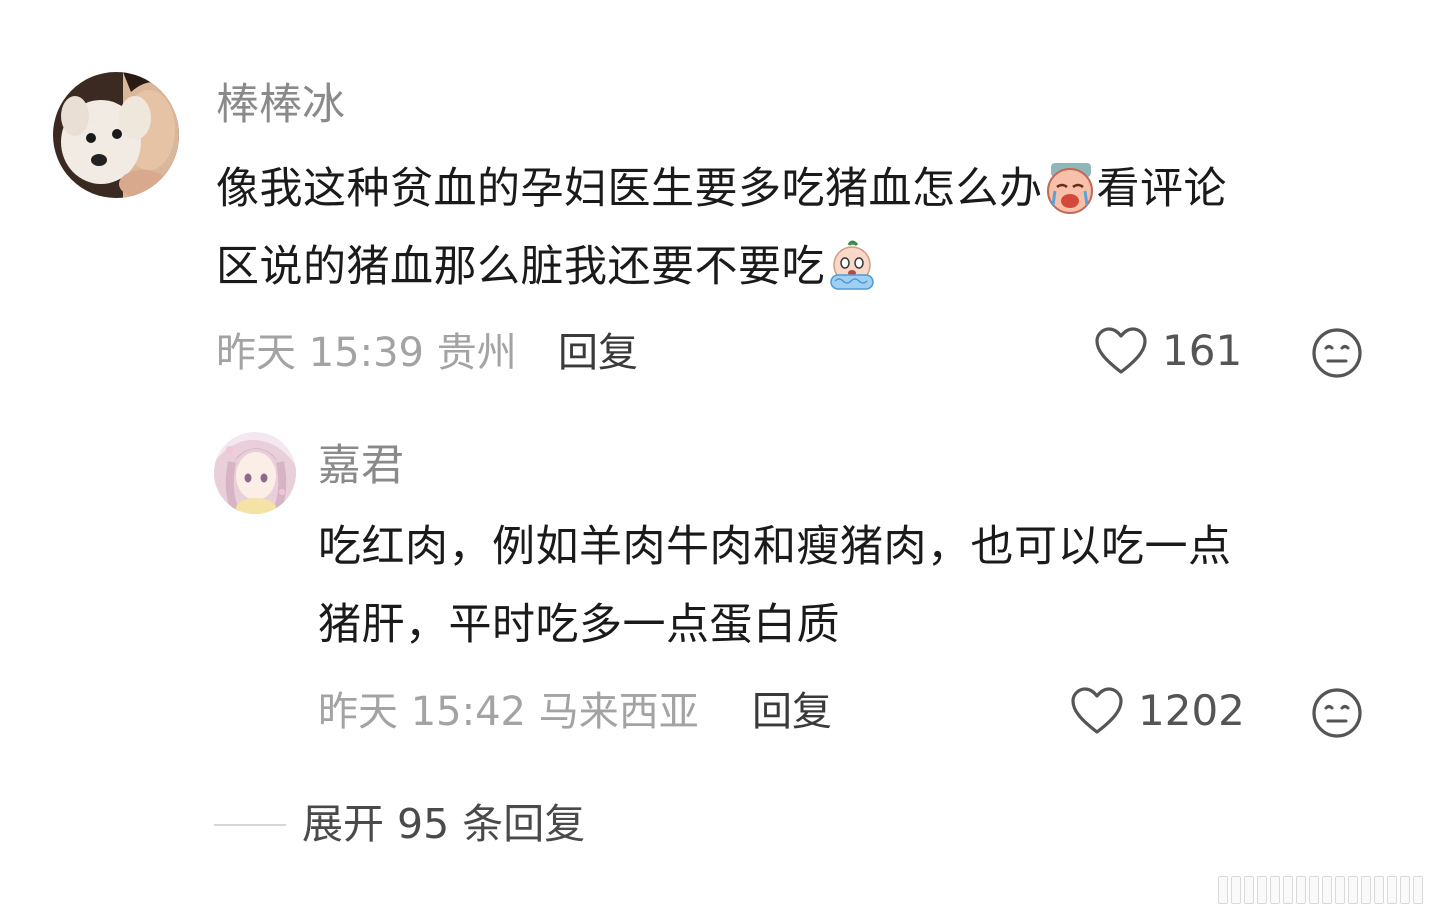  Describe the element at coordinates (250, 824) in the screenshot. I see `divider` at that location.